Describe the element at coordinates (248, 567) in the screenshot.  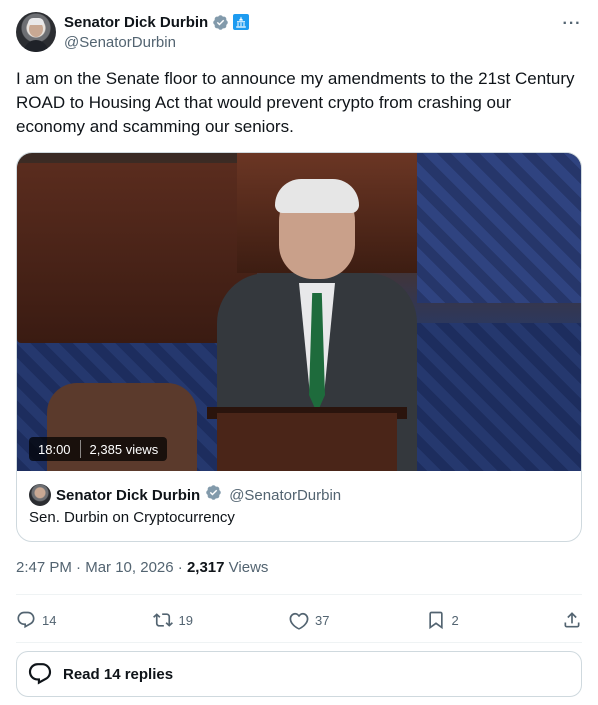
I see `tweet-views-label: Views` at that location.